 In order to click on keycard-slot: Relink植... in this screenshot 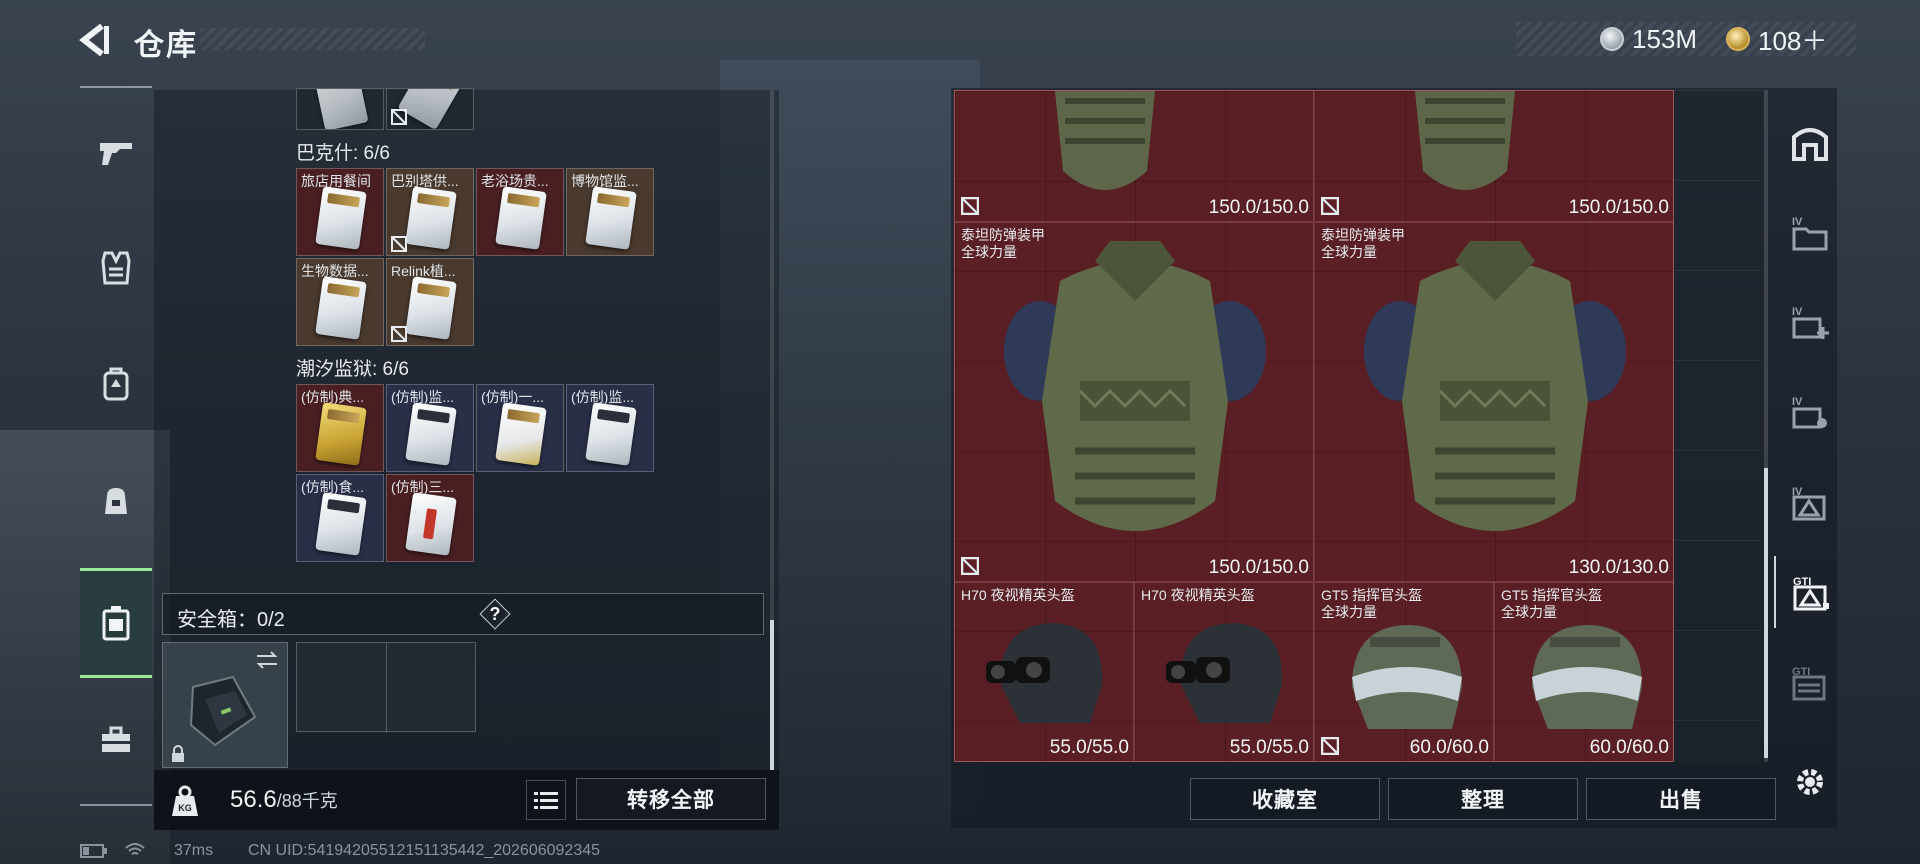, I will do `click(430, 302)`.